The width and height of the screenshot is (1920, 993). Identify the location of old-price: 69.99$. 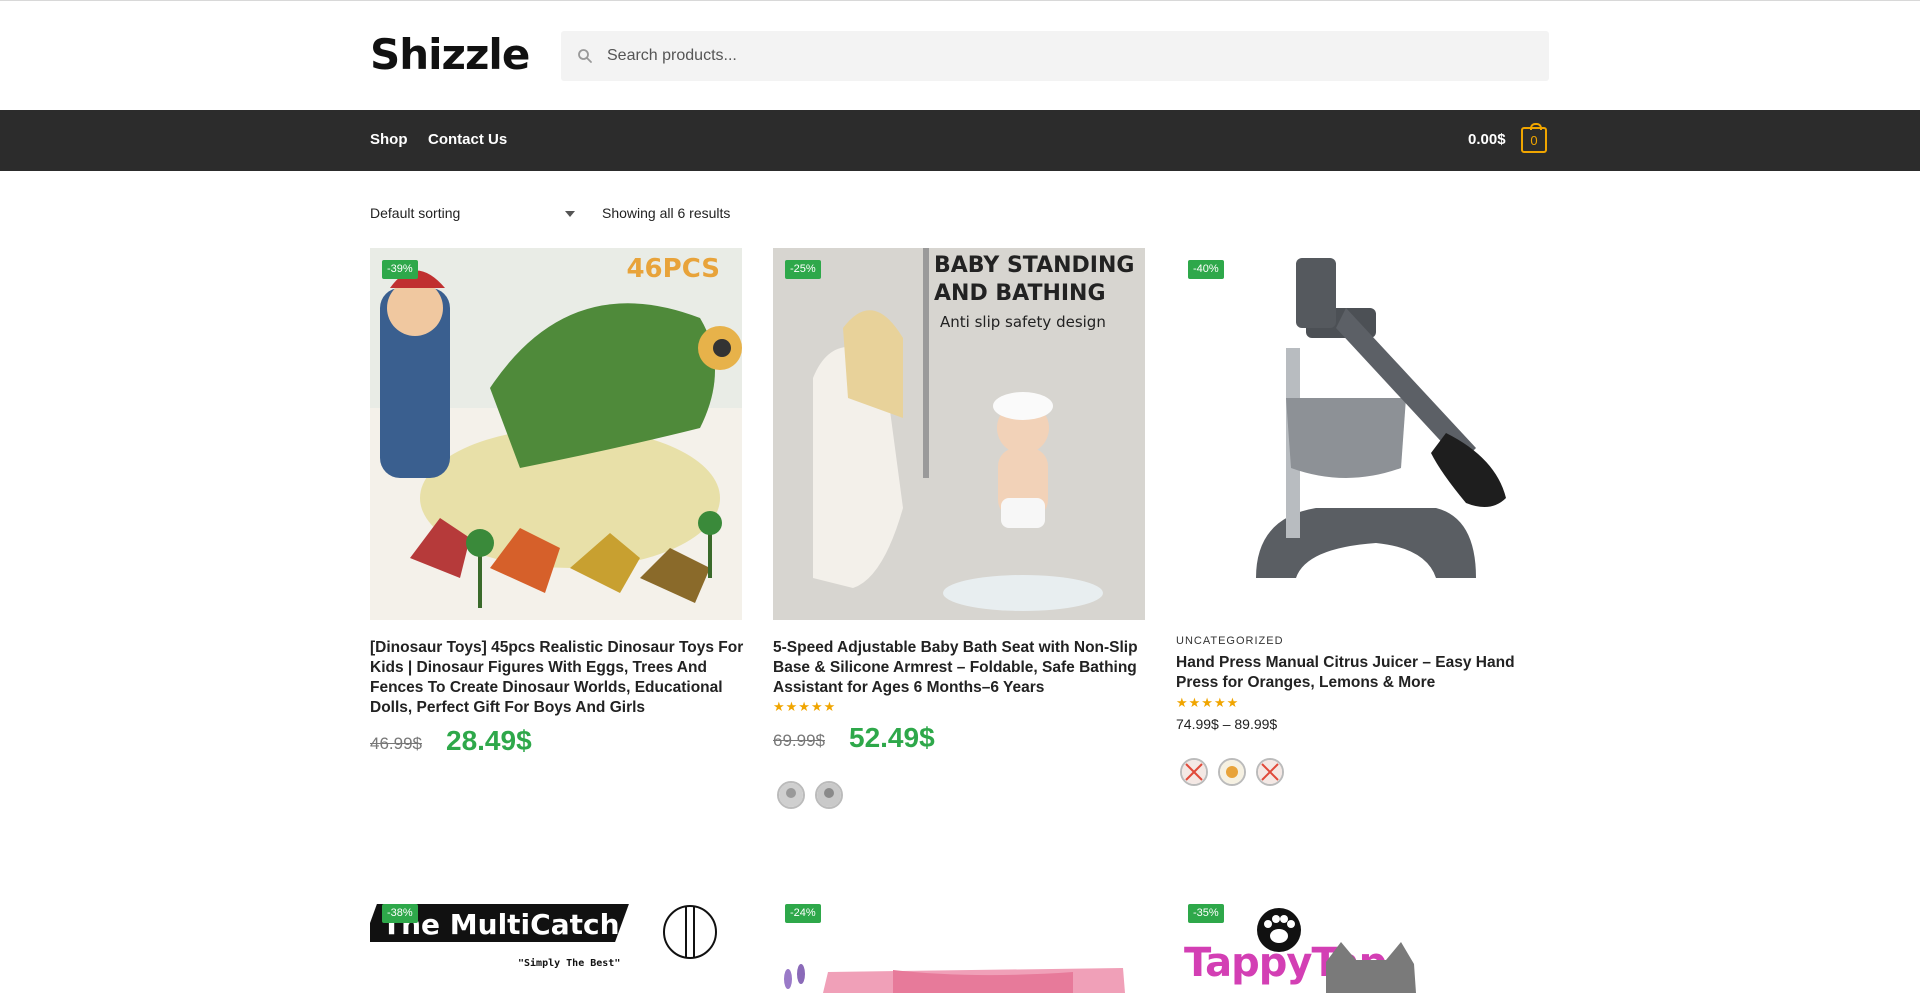
(799, 740).